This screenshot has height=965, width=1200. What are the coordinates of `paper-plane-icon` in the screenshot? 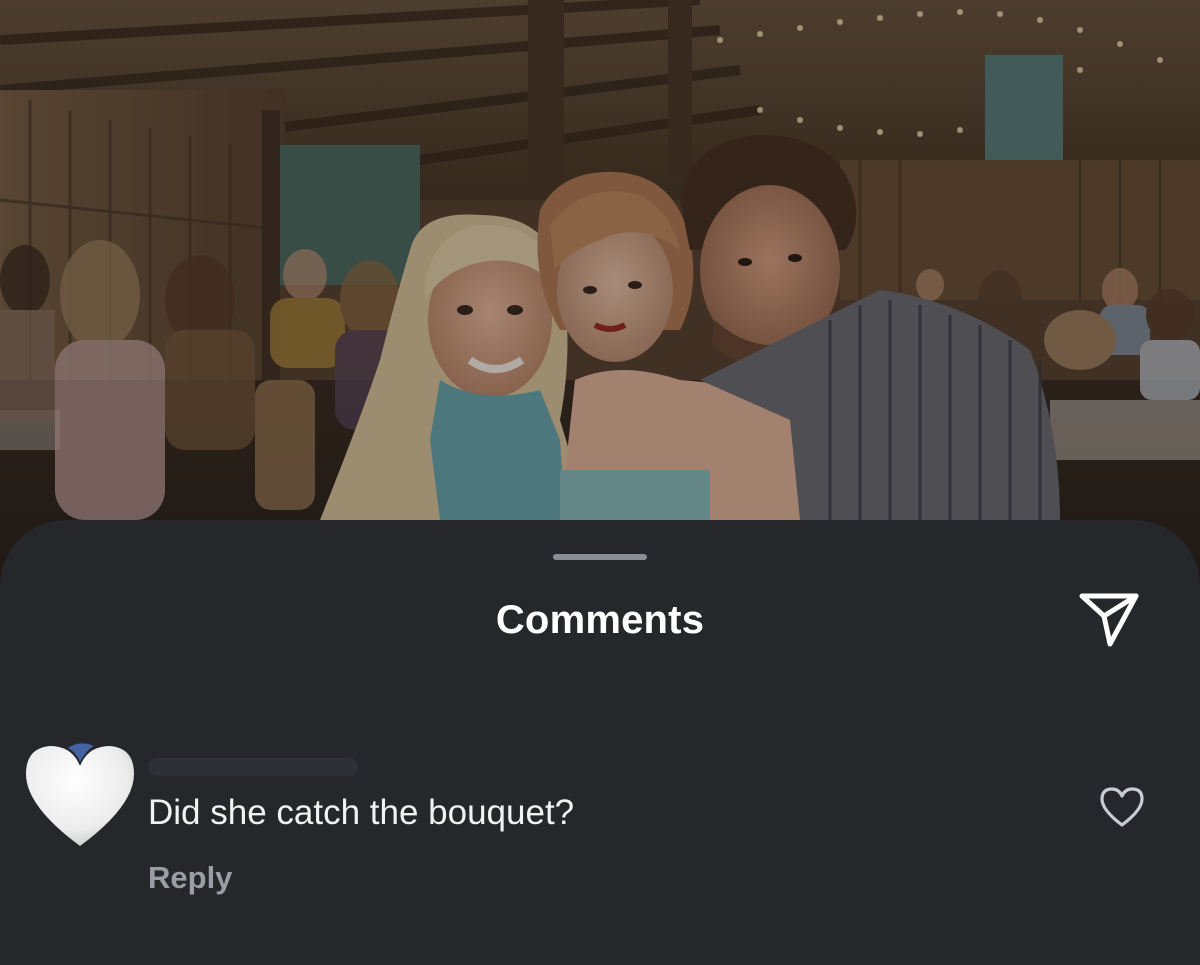 It's located at (1109, 620).